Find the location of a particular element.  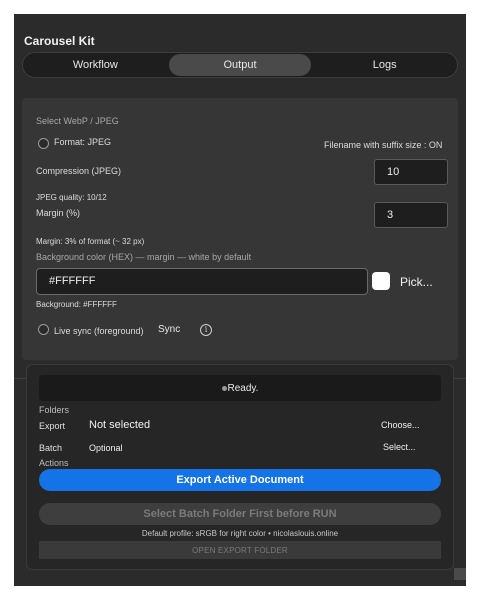

filename-suffix-label: Filename with suffix size : ON is located at coordinates (383, 145).